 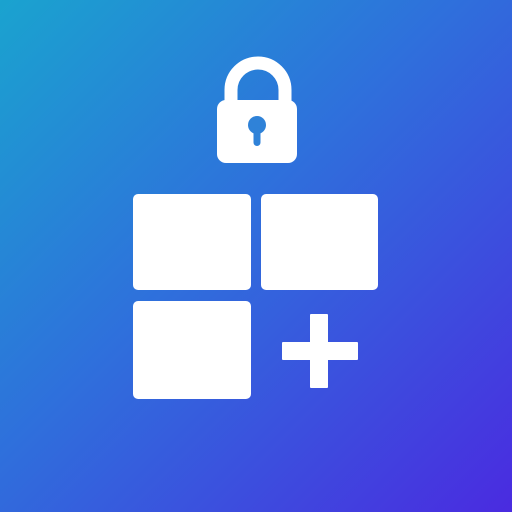 I want to click on lock-icon, so click(x=257, y=109).